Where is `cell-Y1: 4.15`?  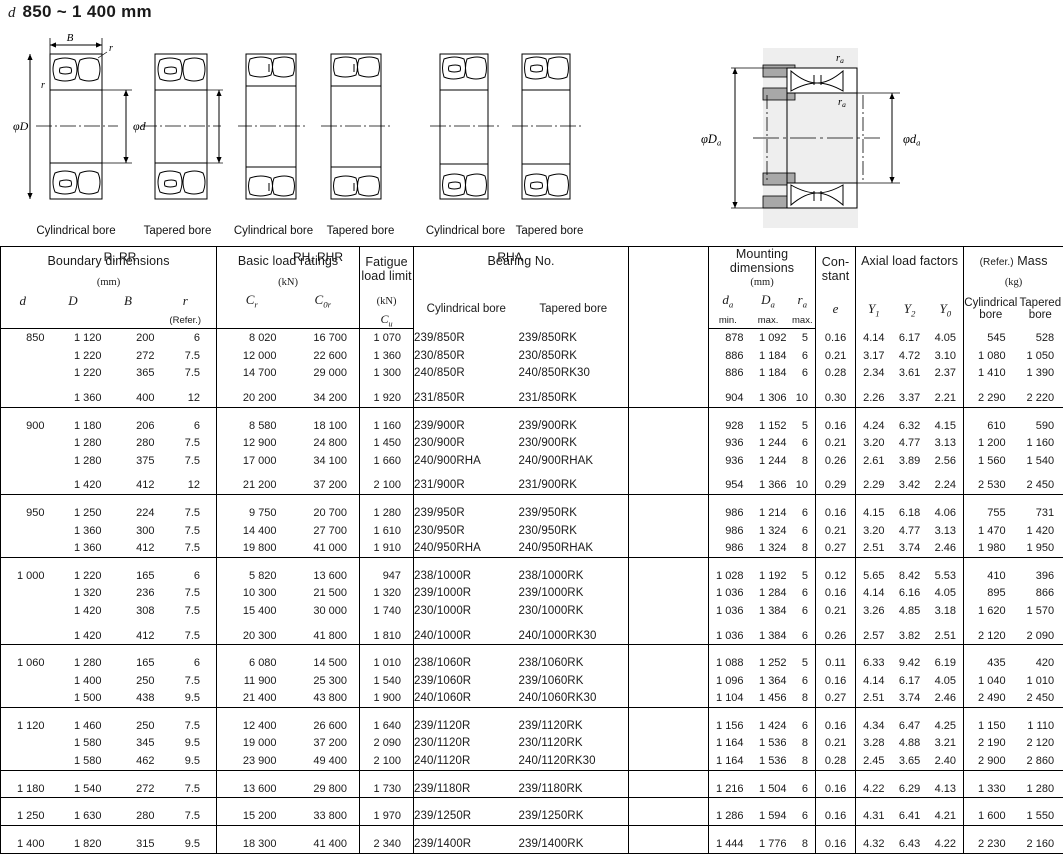 cell-Y1: 4.15 is located at coordinates (874, 513).